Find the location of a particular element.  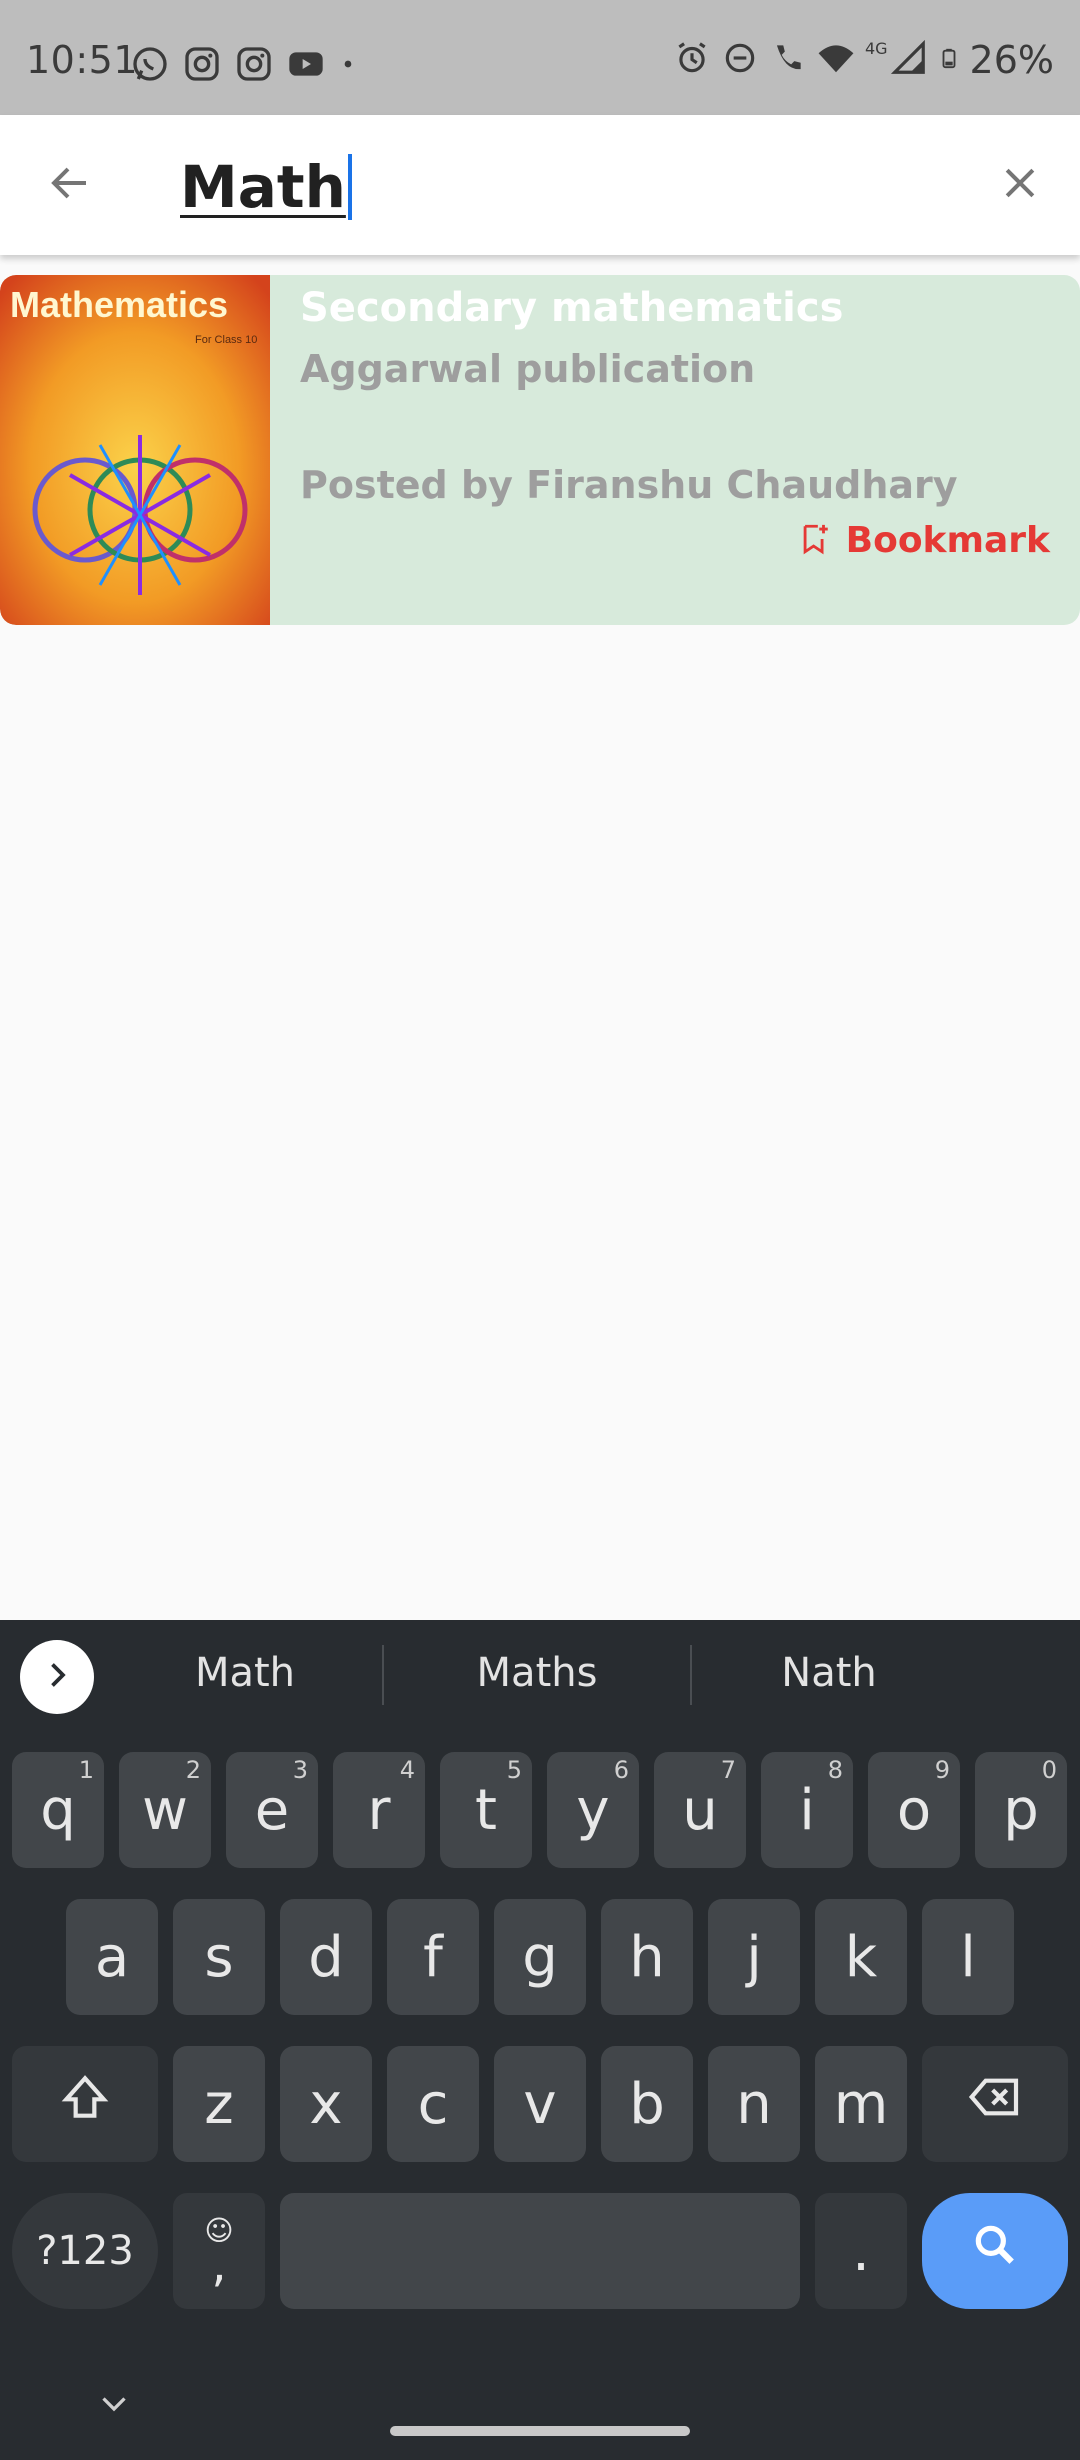

chevron-right-icon is located at coordinates (57, 1677).